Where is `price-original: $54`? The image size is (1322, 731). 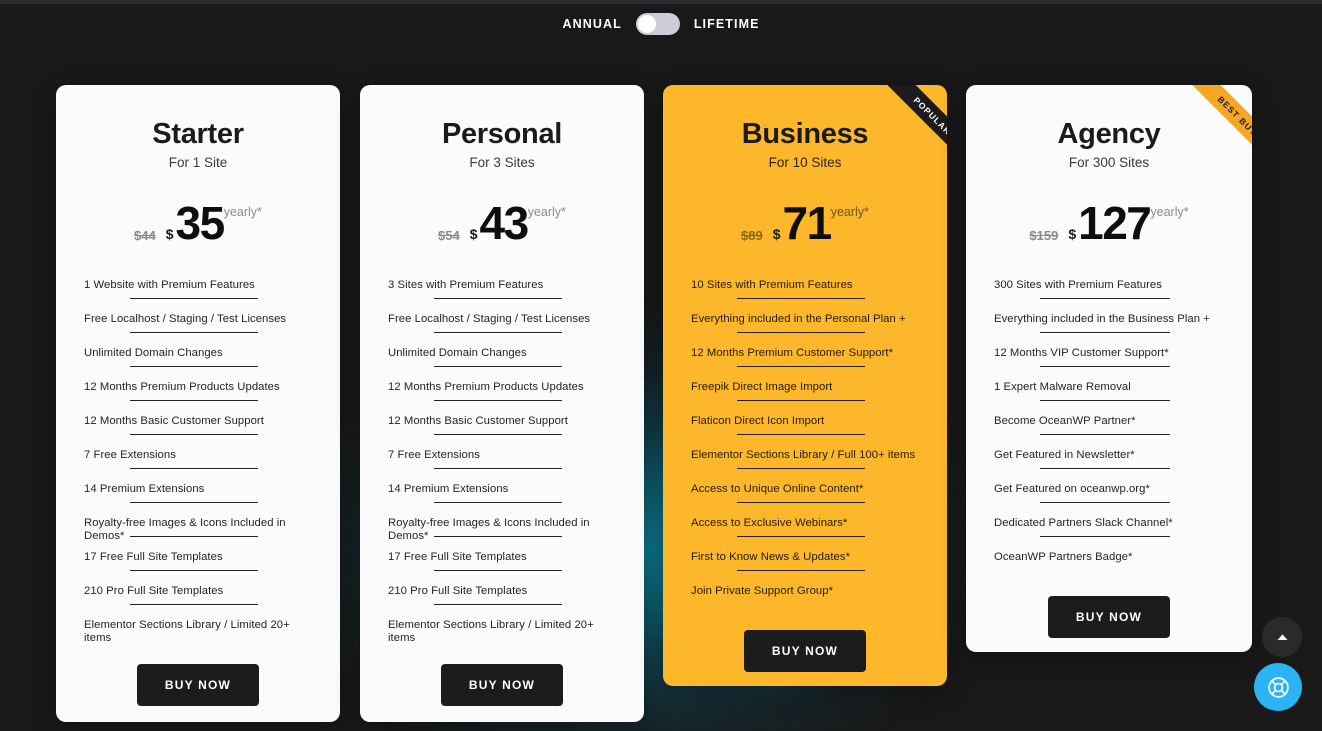 price-original: $54 is located at coordinates (449, 236).